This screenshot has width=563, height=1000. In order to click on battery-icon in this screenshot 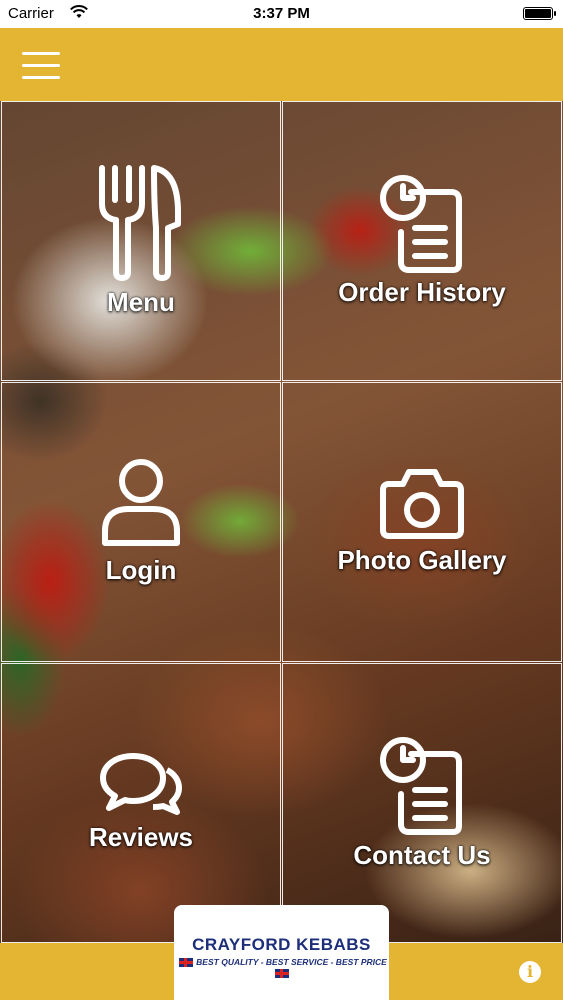, I will do `click(539, 13)`.